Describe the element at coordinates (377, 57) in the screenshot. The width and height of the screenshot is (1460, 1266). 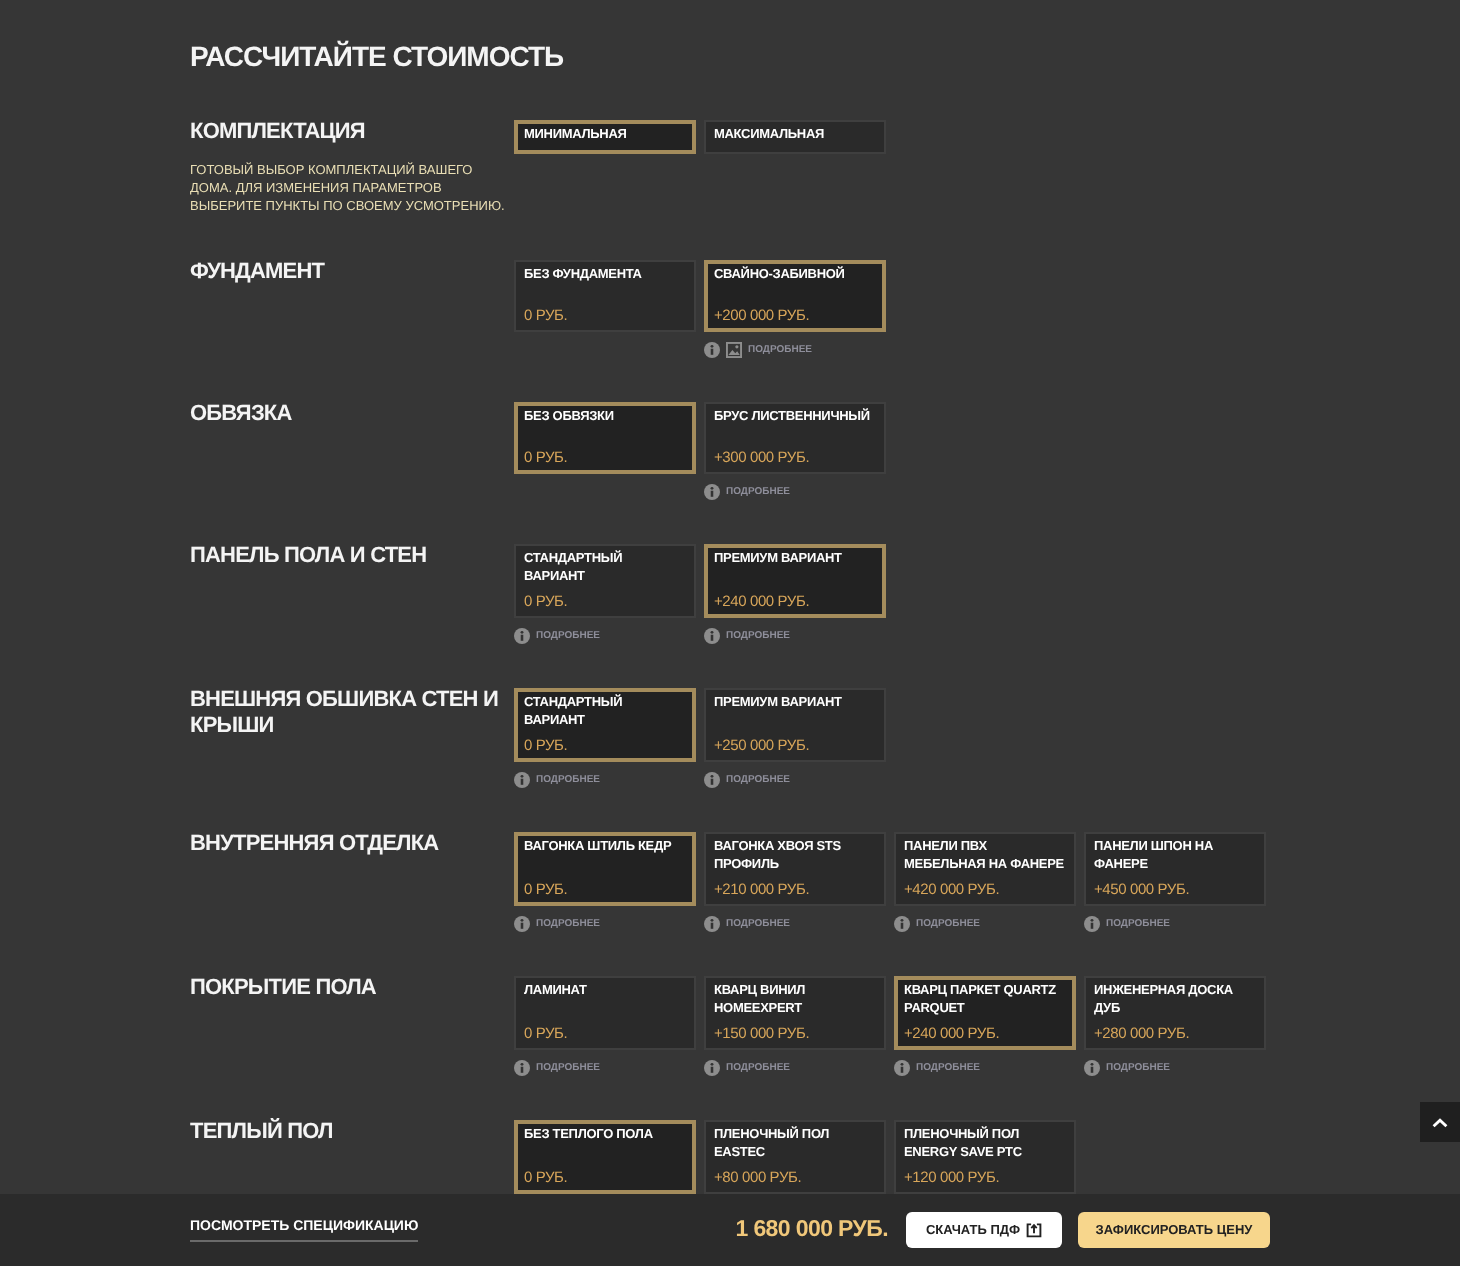
I see `page-title: РАССЧИТАЙТЕ СТОИМОСТЬ` at that location.